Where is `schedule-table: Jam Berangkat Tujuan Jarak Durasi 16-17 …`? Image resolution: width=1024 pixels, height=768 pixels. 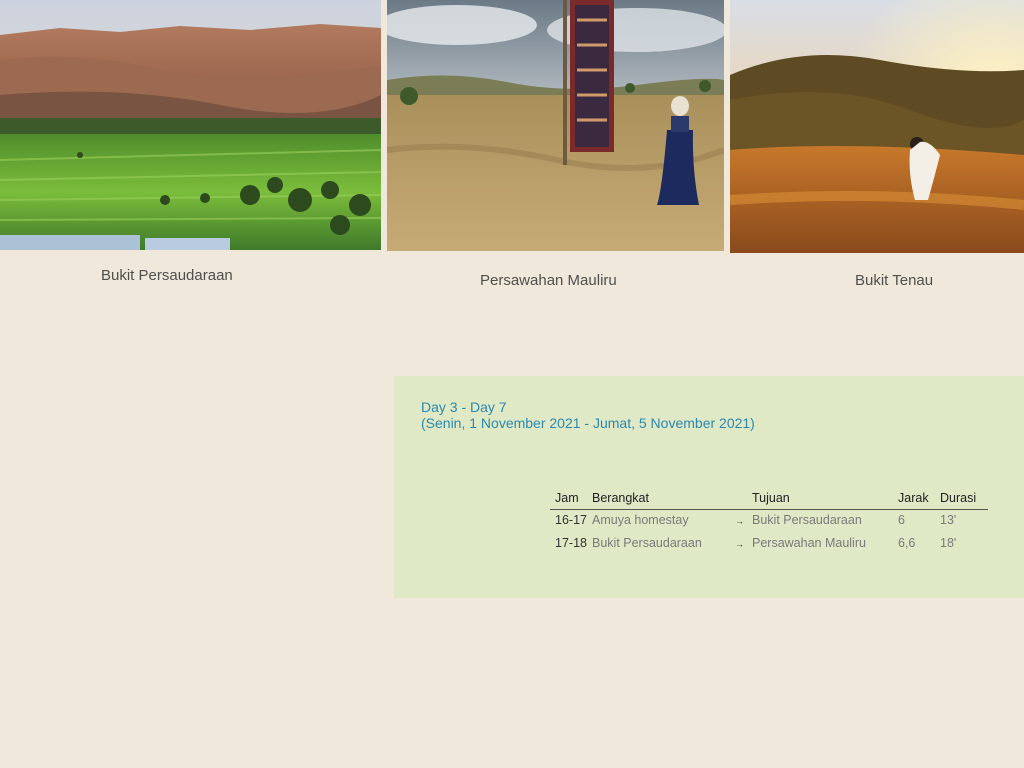 schedule-table: Jam Berangkat Tujuan Jarak Durasi 16-17 … is located at coordinates (769, 522).